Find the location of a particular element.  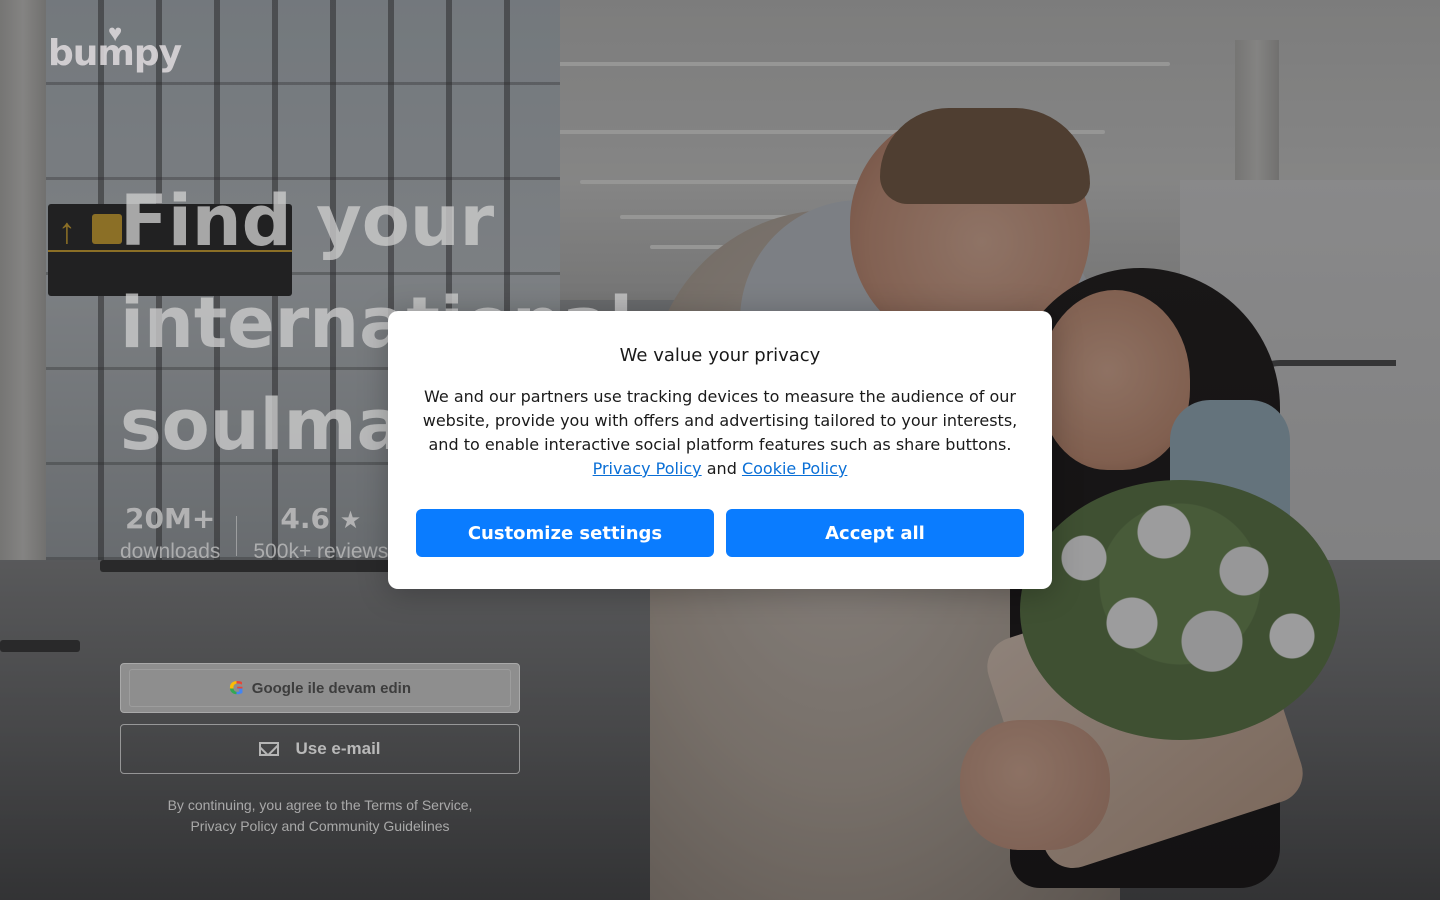

modal-title: We value your privacy is located at coordinates (720, 355).